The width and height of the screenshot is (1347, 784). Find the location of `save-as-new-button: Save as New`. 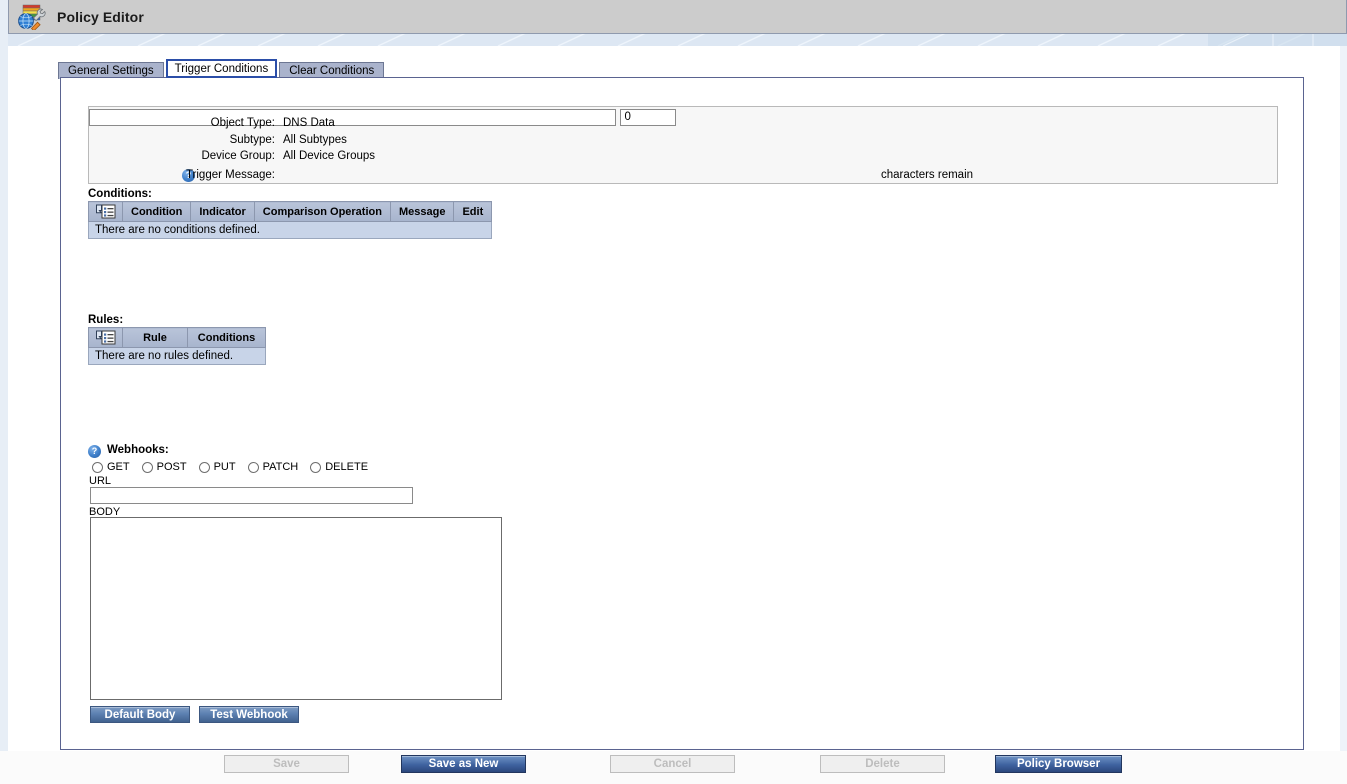

save-as-new-button: Save as New is located at coordinates (463, 764).